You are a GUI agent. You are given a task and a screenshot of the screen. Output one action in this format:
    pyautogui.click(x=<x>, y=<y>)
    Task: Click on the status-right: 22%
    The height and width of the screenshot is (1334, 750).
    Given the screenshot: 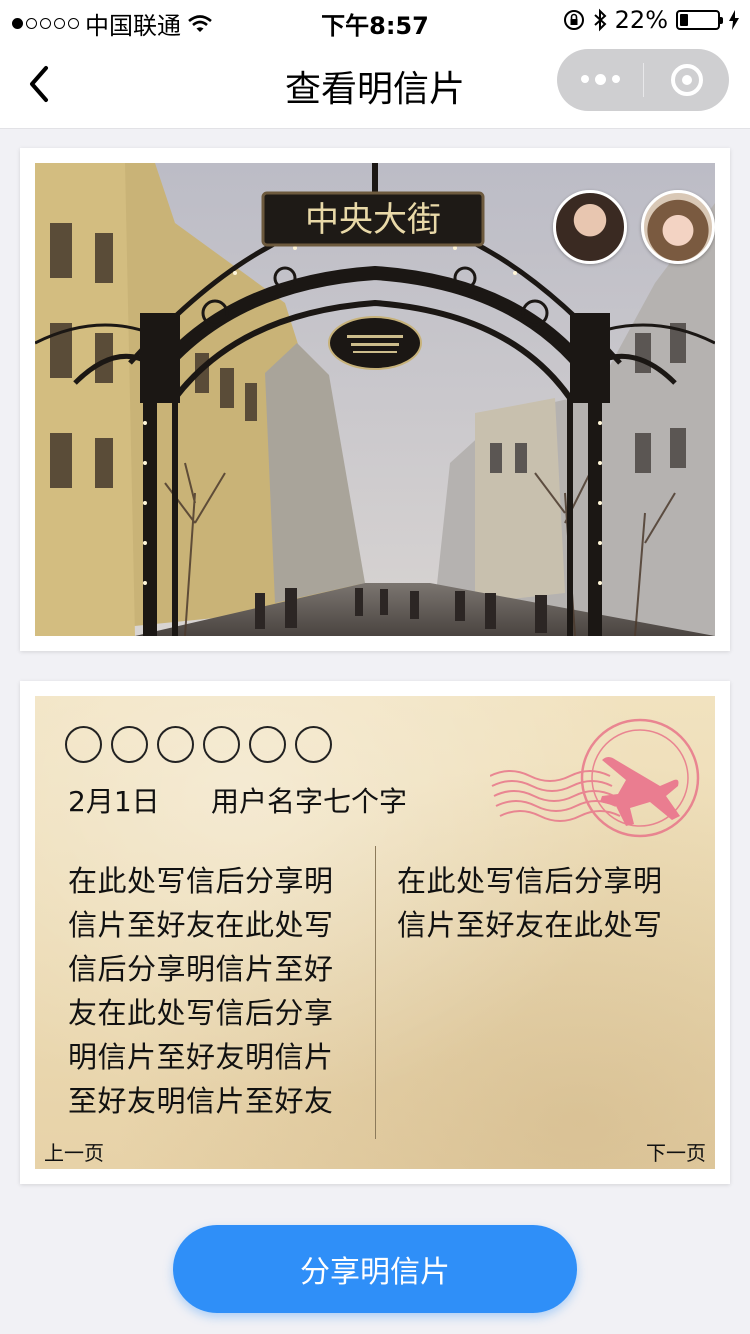 What is the action you would take?
    pyautogui.click(x=651, y=20)
    